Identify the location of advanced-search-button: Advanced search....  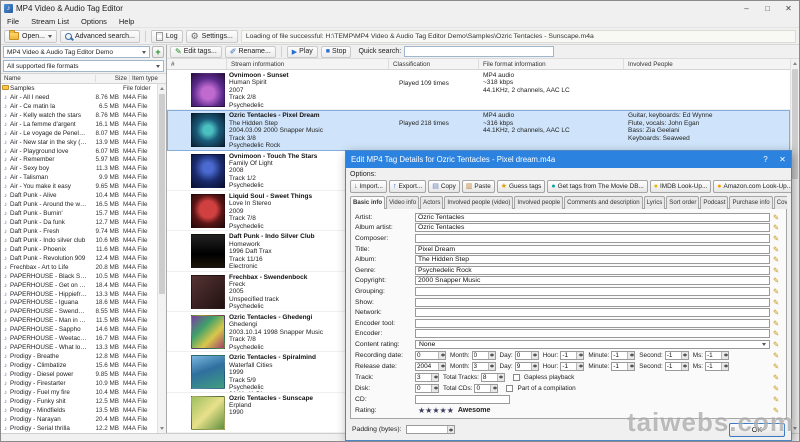
(99, 36).